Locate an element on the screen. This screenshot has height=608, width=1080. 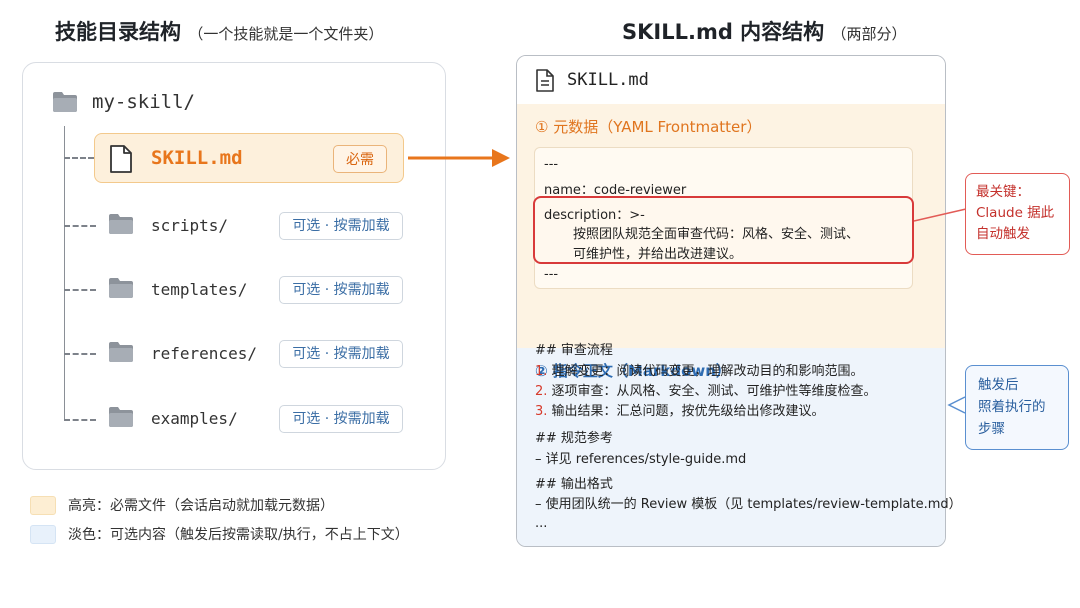
legend-text: 高亮：必需文件（会话启动就加载元数据） is located at coordinates (201, 506).